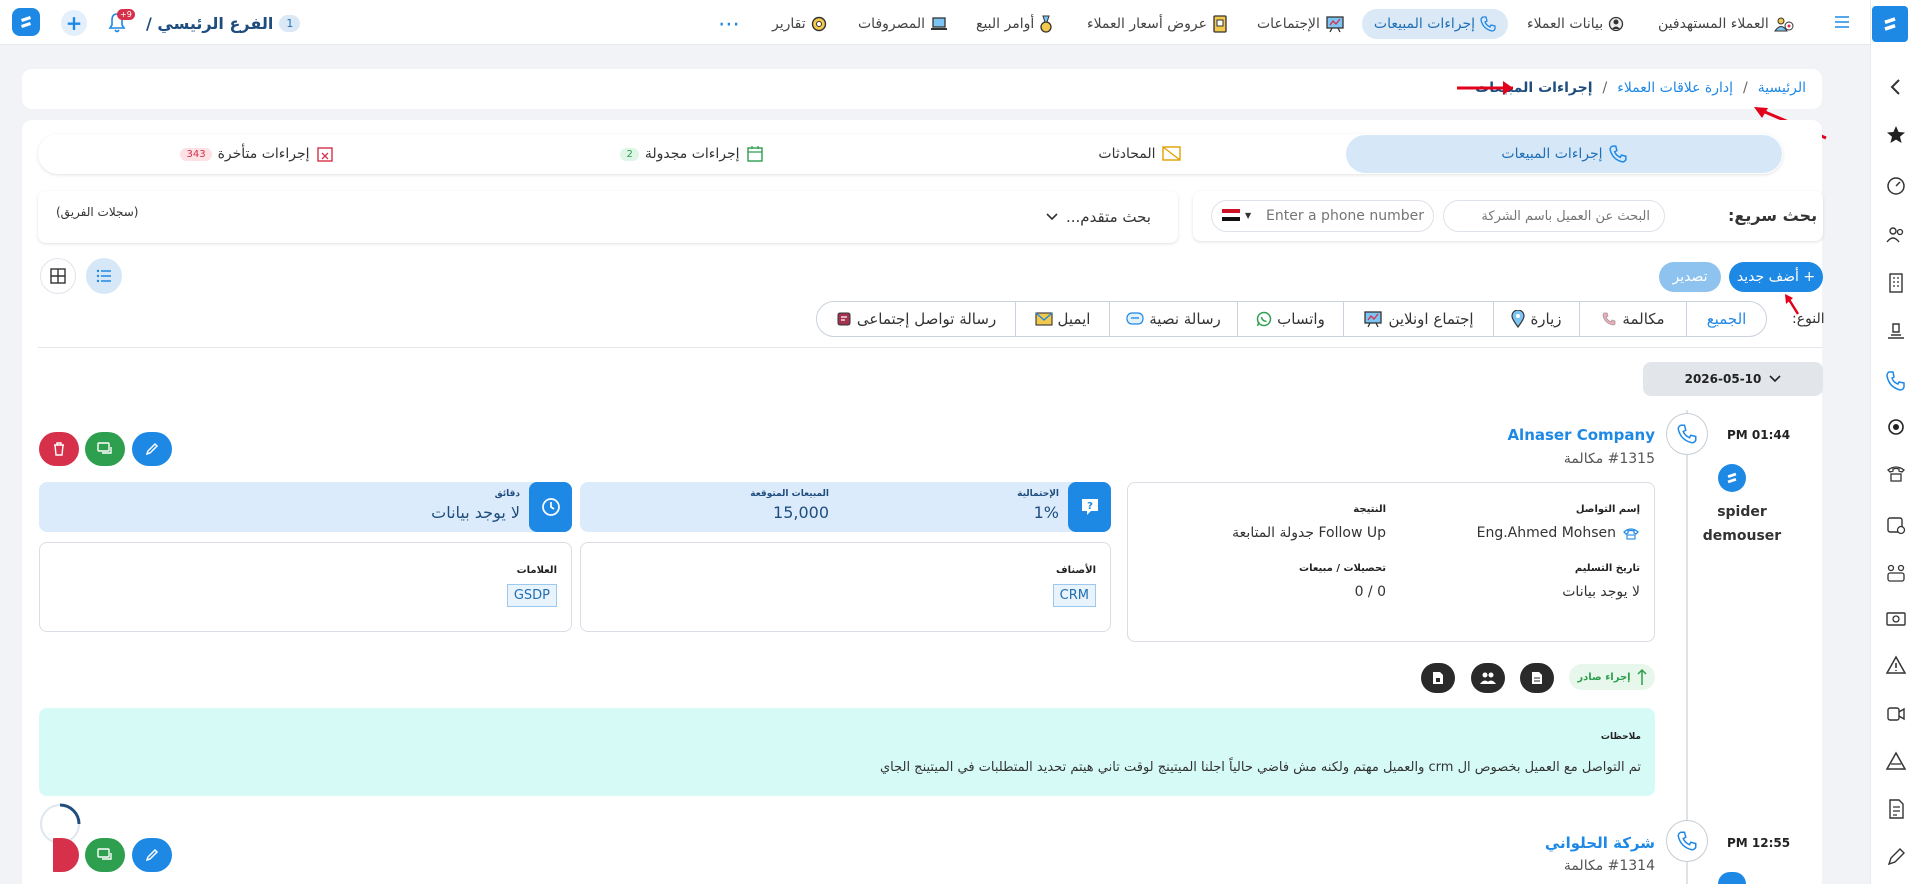 The image size is (1919, 884). Describe the element at coordinates (531, 595) in the screenshot. I see `tag-chip: GSDP` at that location.